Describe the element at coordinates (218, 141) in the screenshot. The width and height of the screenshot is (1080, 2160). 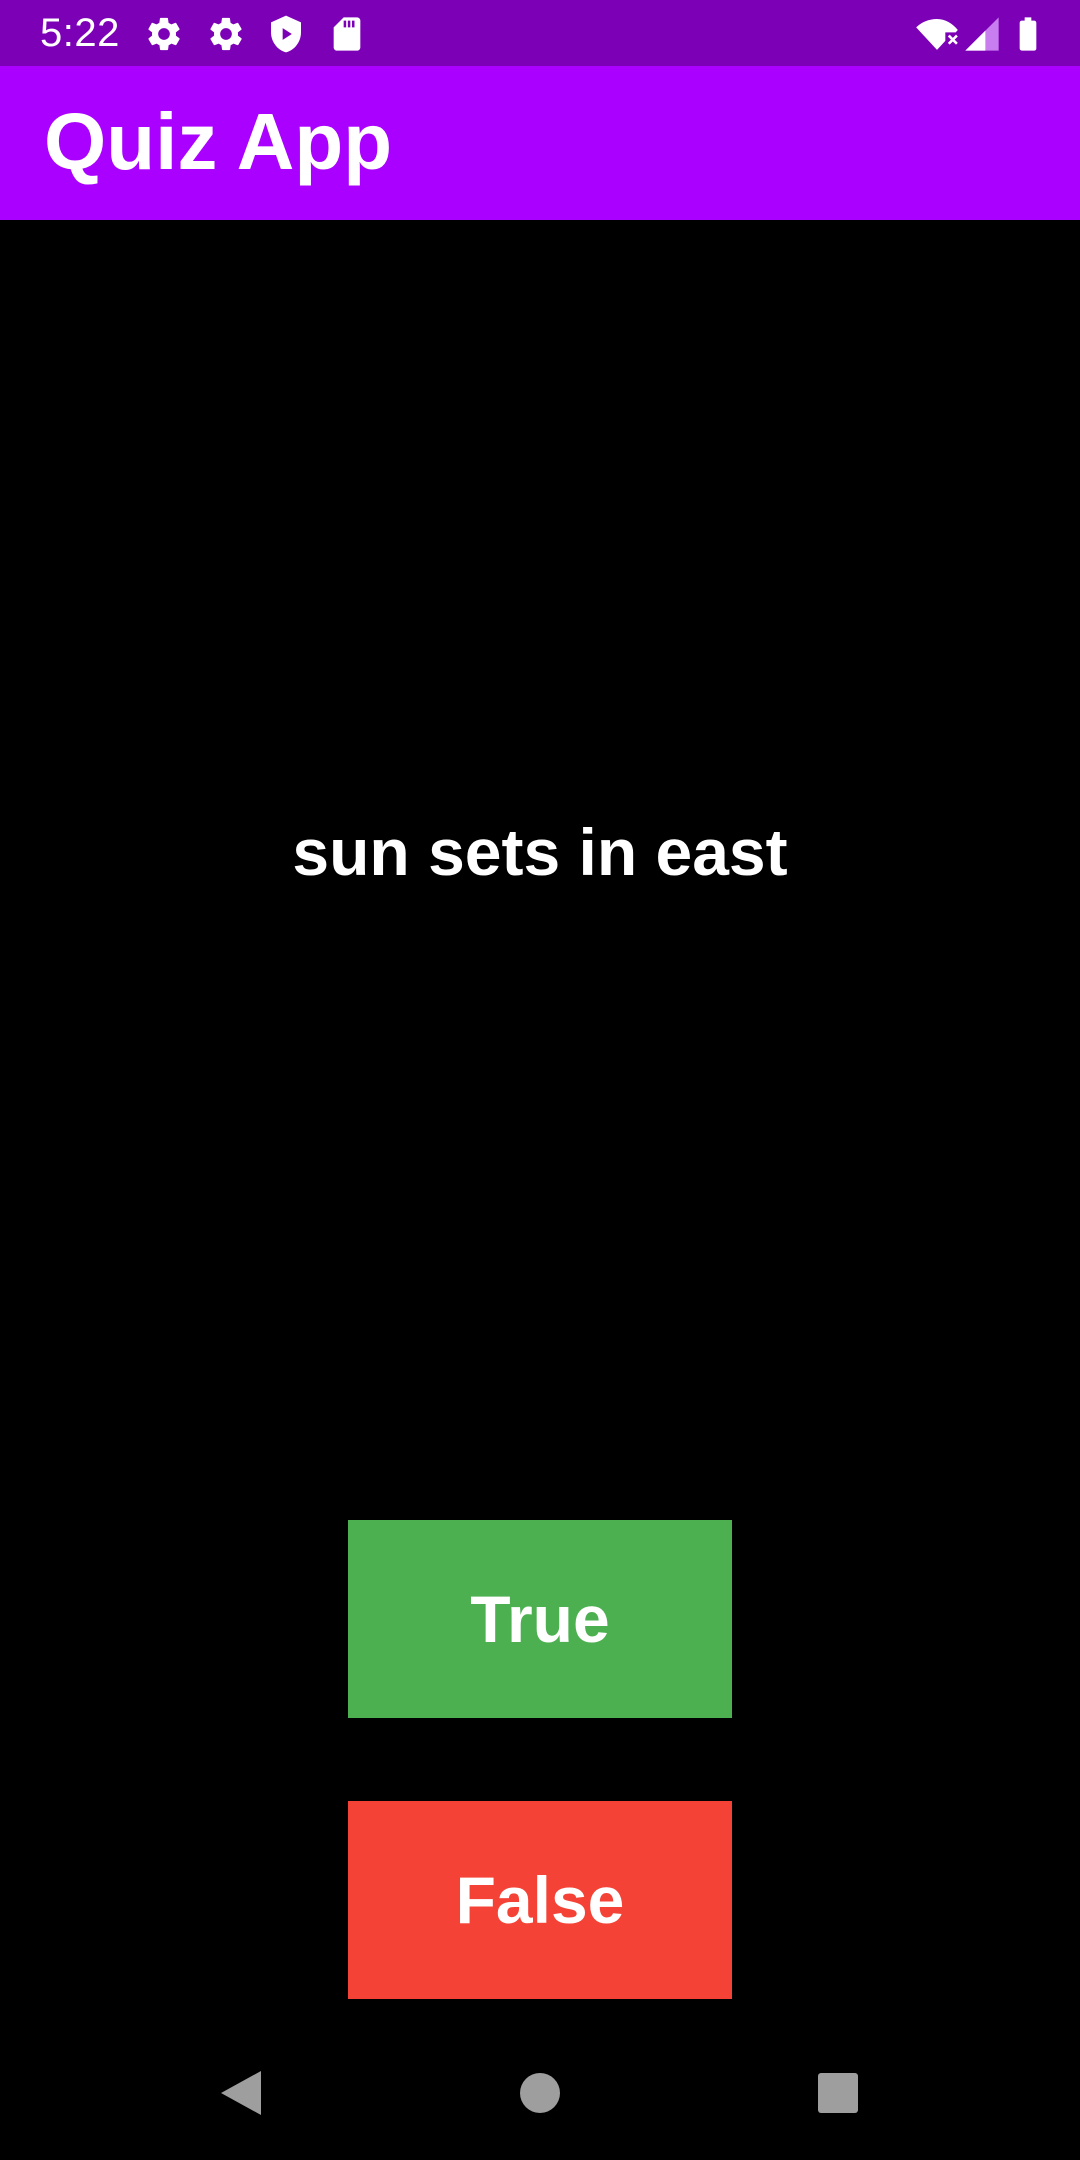
I see `app-title: Quiz App` at that location.